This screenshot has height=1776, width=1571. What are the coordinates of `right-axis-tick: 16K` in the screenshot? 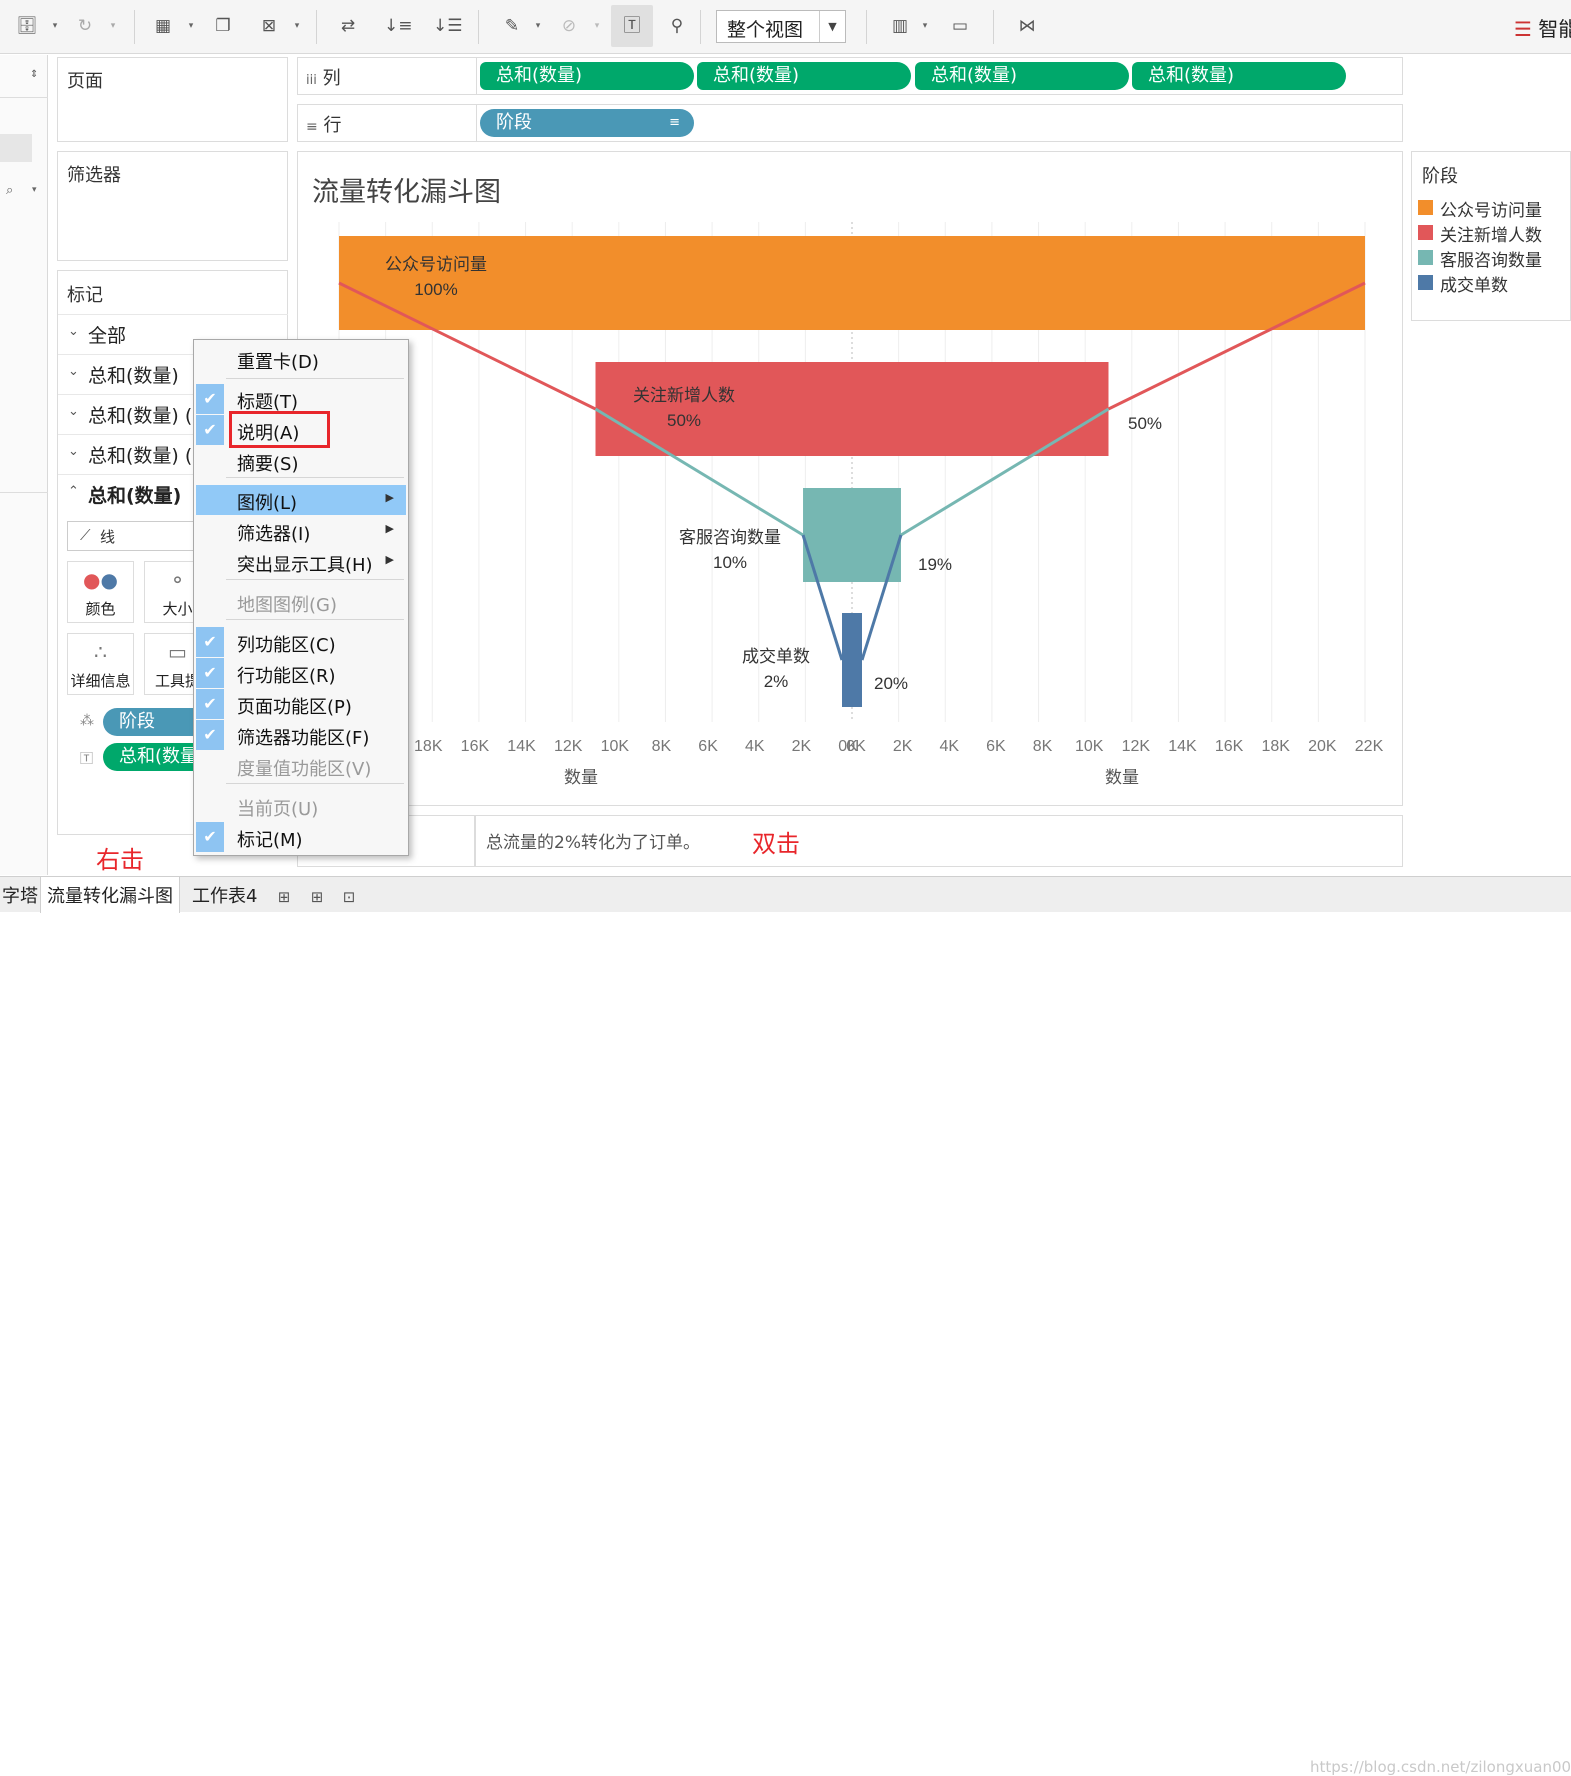 It's located at (1229, 746).